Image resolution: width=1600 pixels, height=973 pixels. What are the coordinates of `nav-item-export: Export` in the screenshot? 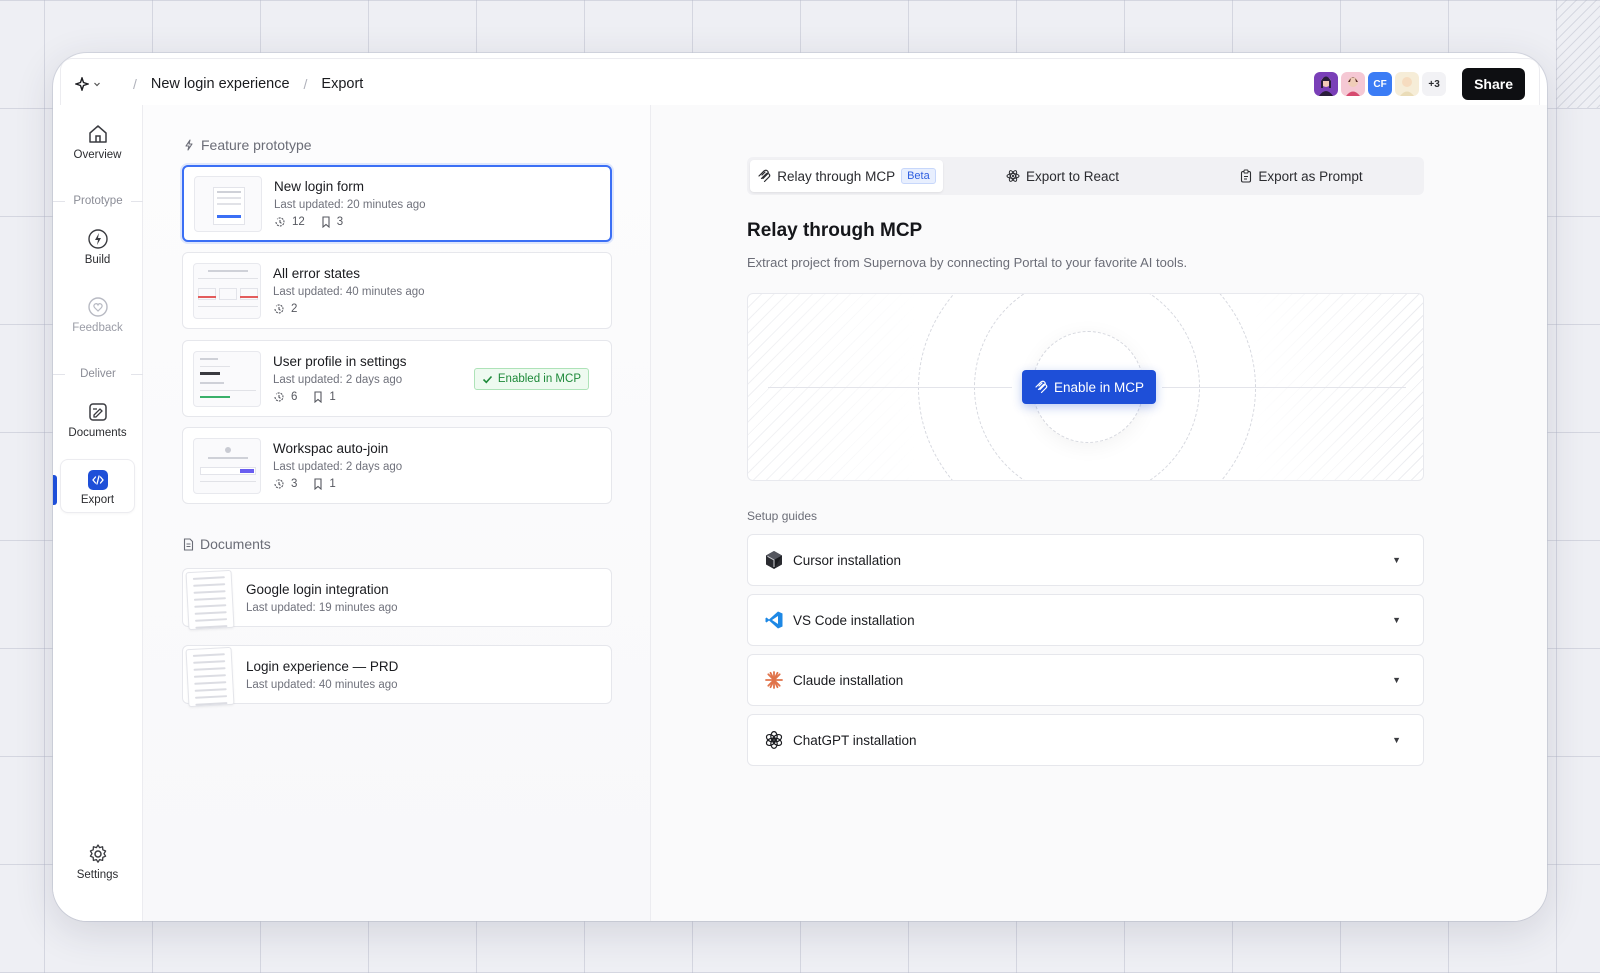 It's located at (97, 486).